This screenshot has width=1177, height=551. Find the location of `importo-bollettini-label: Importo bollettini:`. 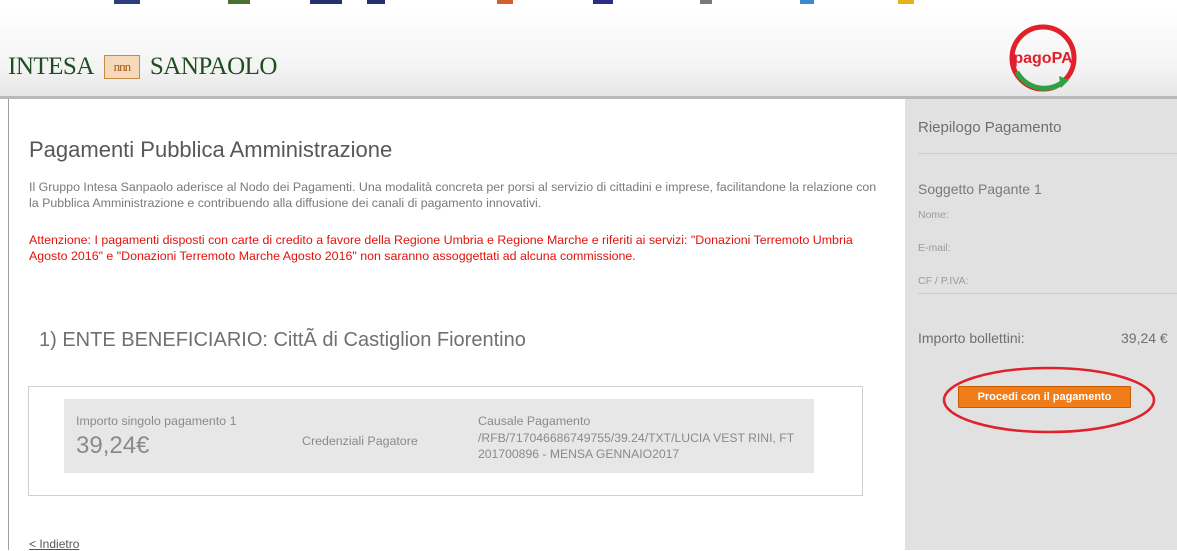

importo-bollettini-label: Importo bollettini: is located at coordinates (971, 338).